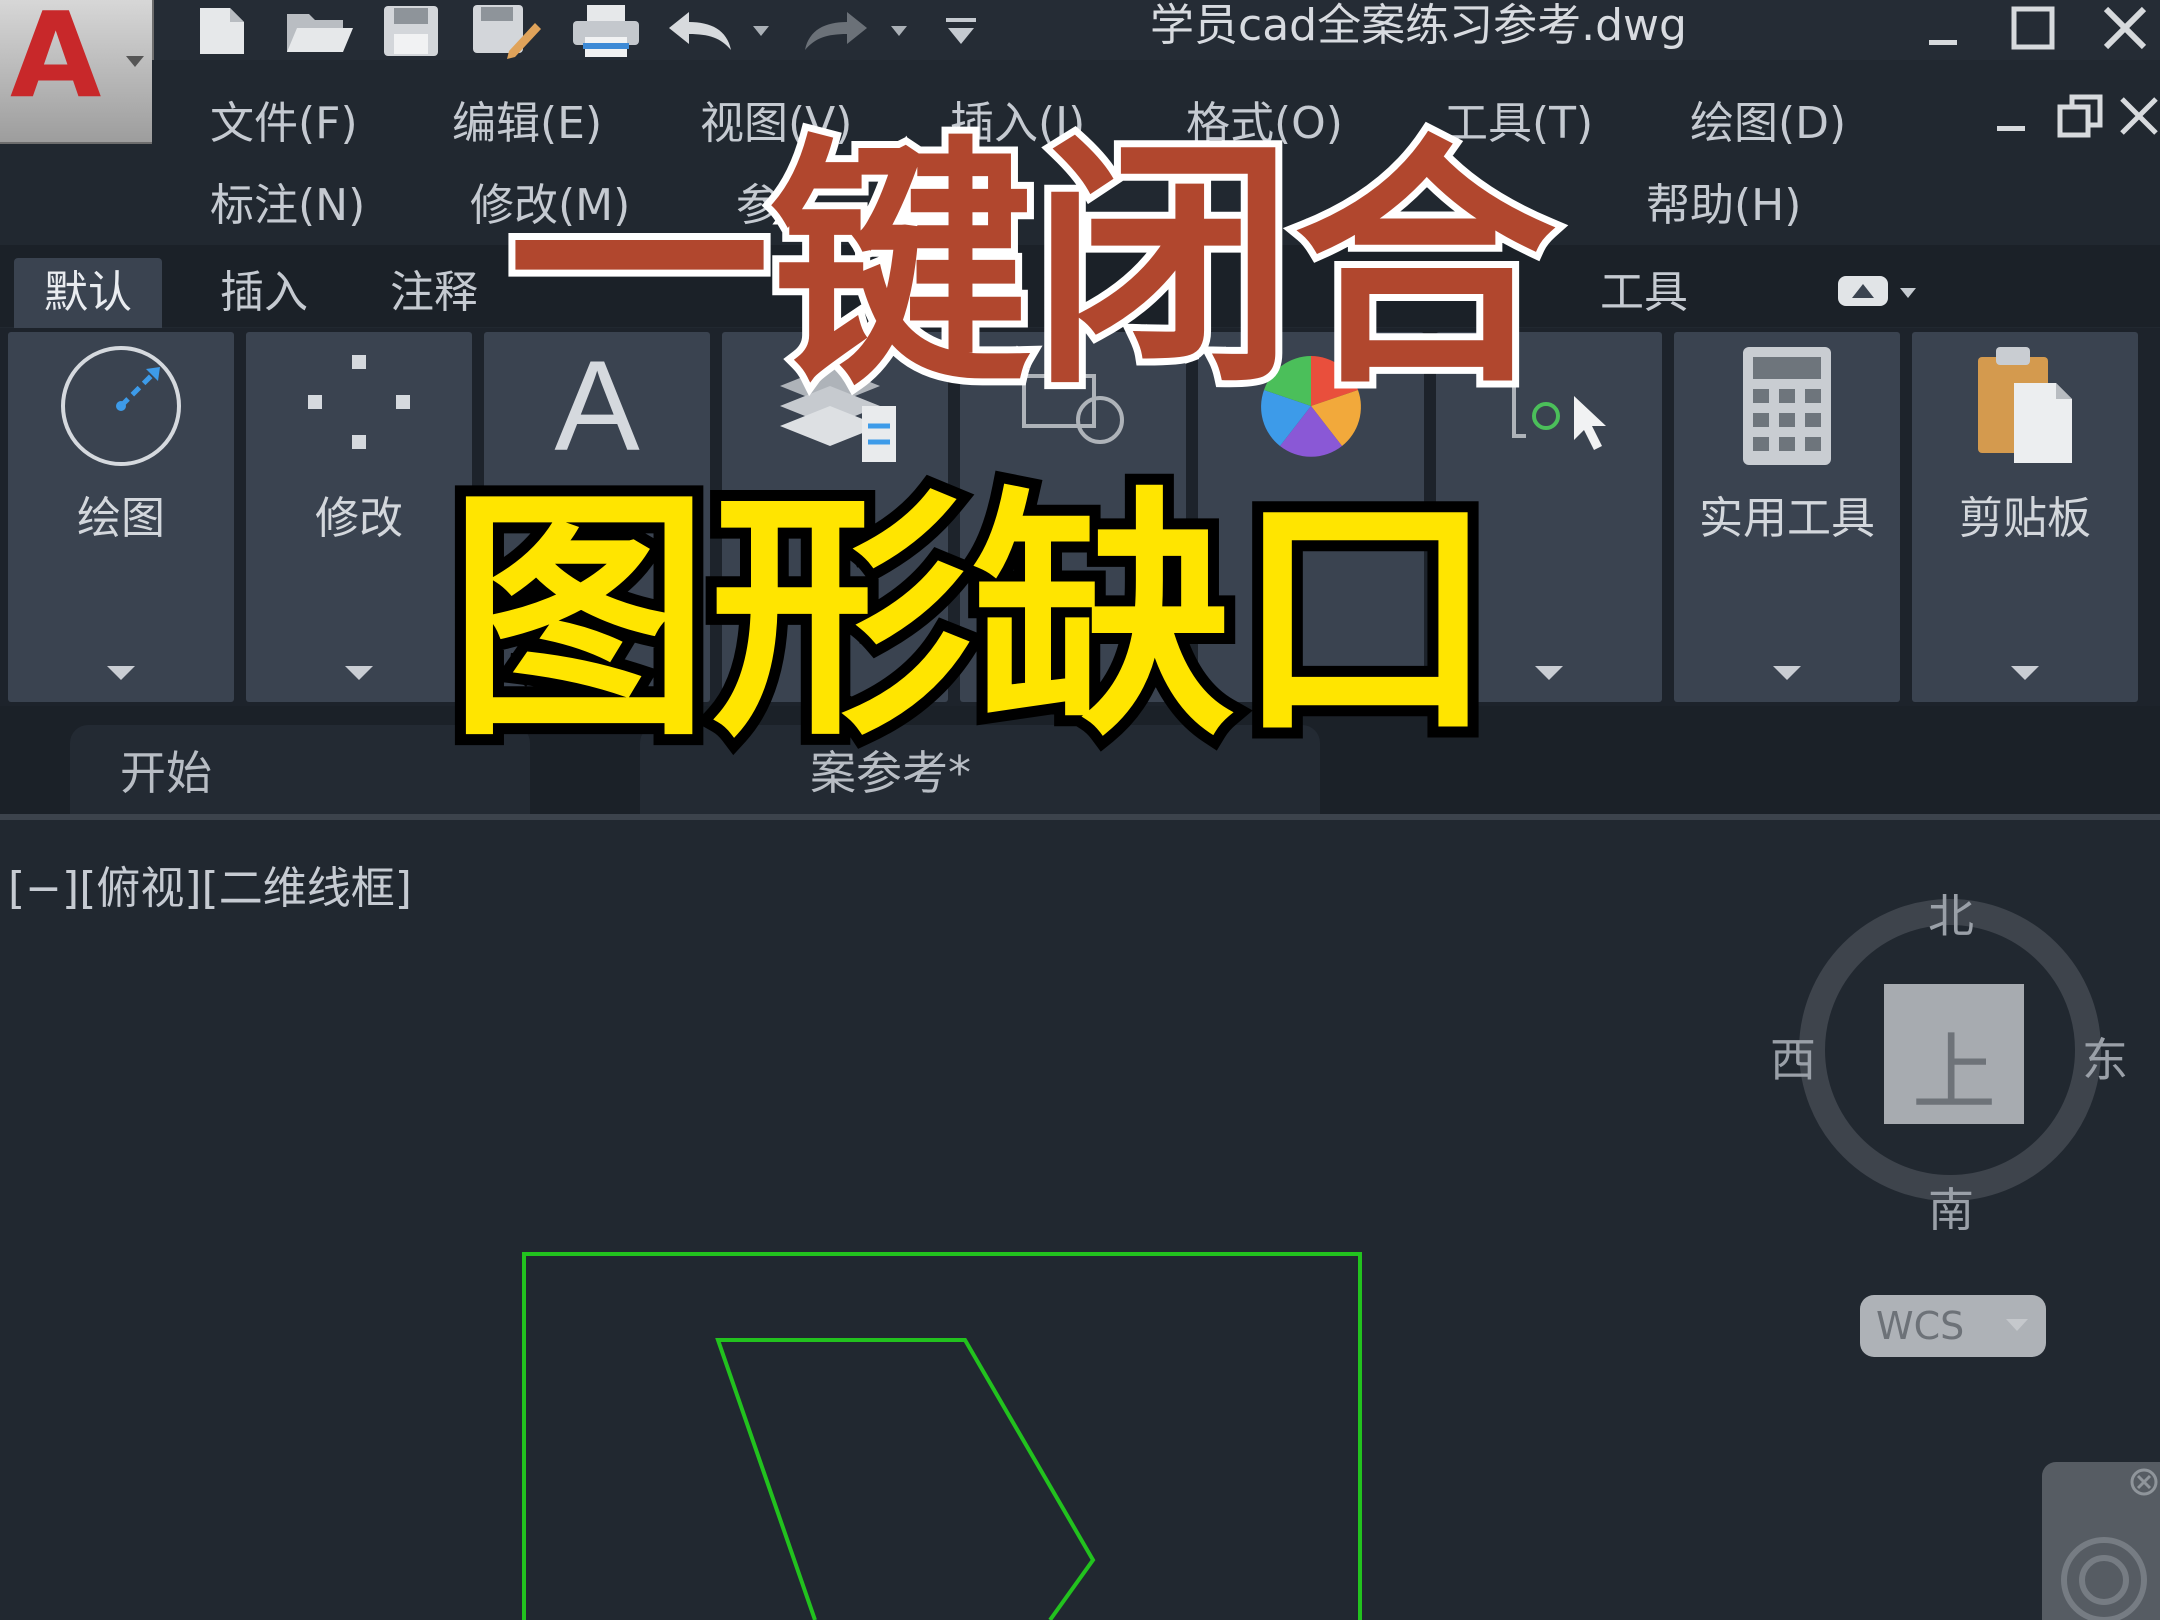 The image size is (2160, 1620). Describe the element at coordinates (1943, 28) in the screenshot. I see `minimize-window-icon` at that location.